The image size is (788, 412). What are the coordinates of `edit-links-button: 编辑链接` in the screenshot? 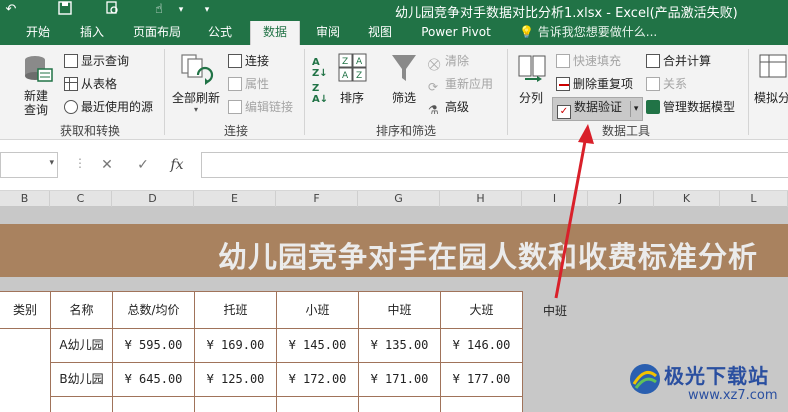 It's located at (260, 107).